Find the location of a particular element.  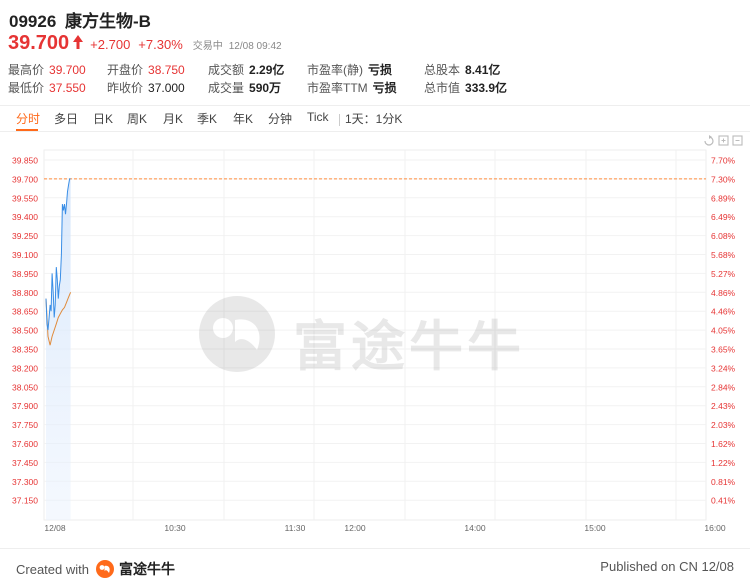

futu-watermark: 富途牛牛 is located at coordinates (375, 335).